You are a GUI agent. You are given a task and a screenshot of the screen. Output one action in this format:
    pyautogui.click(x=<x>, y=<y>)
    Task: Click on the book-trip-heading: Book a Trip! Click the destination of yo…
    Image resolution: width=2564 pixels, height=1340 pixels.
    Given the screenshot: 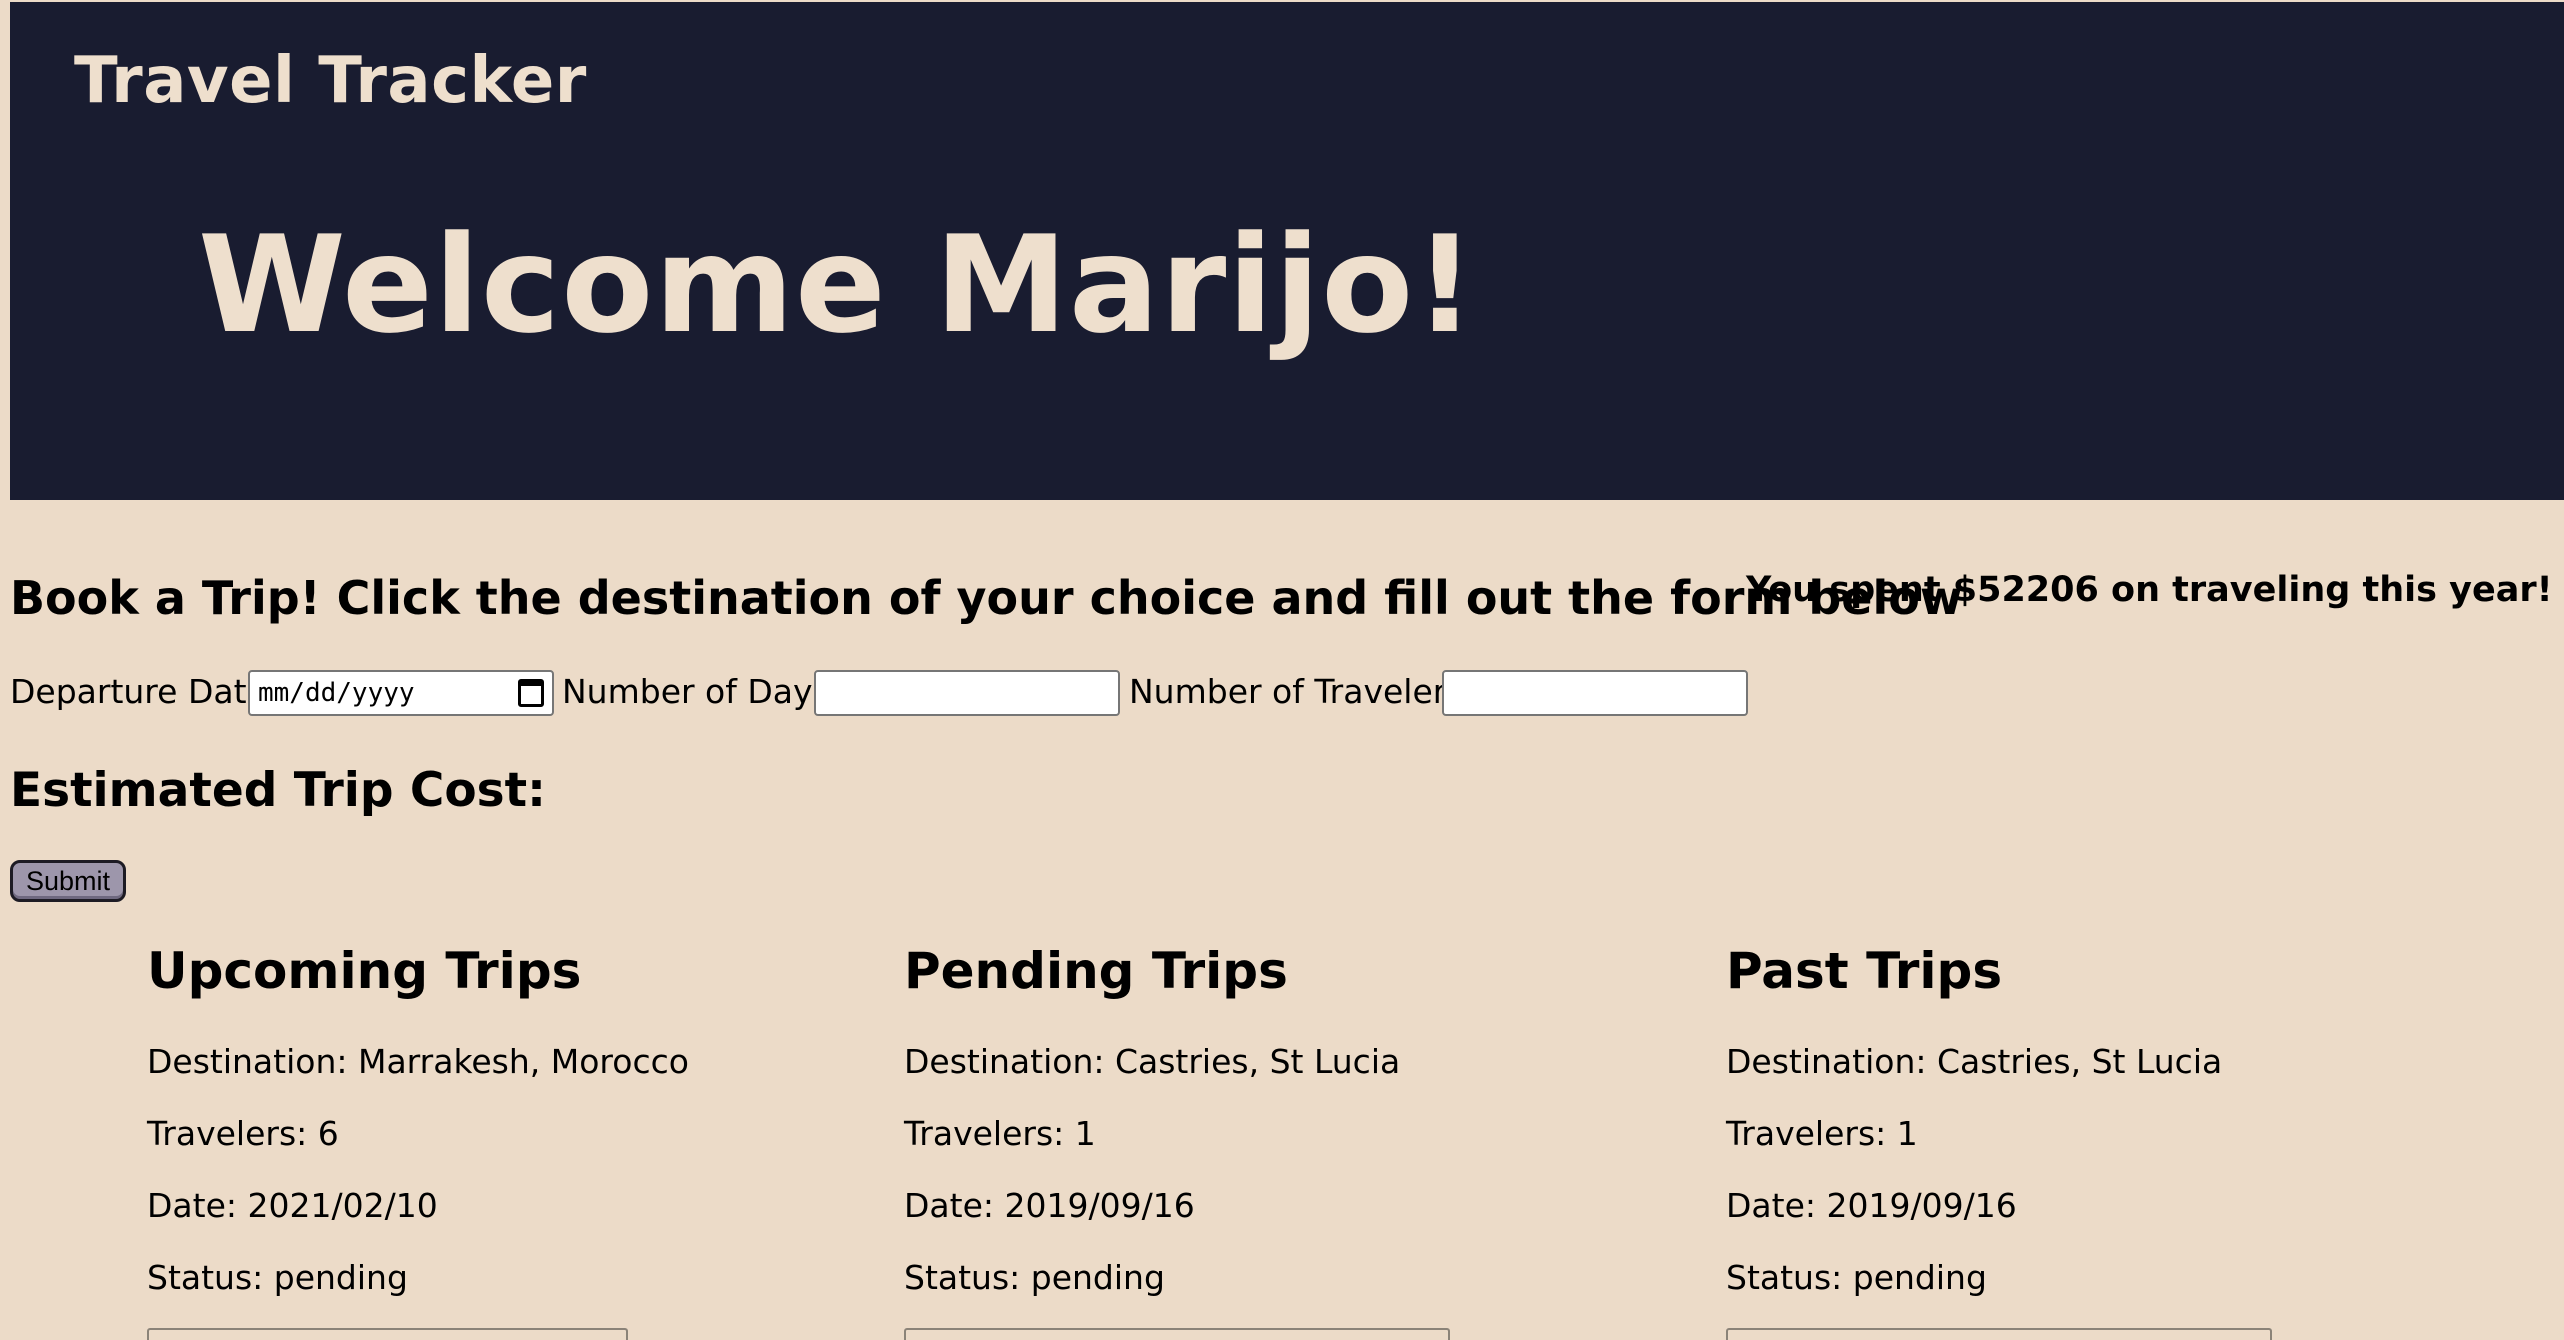 What is the action you would take?
    pyautogui.click(x=986, y=598)
    